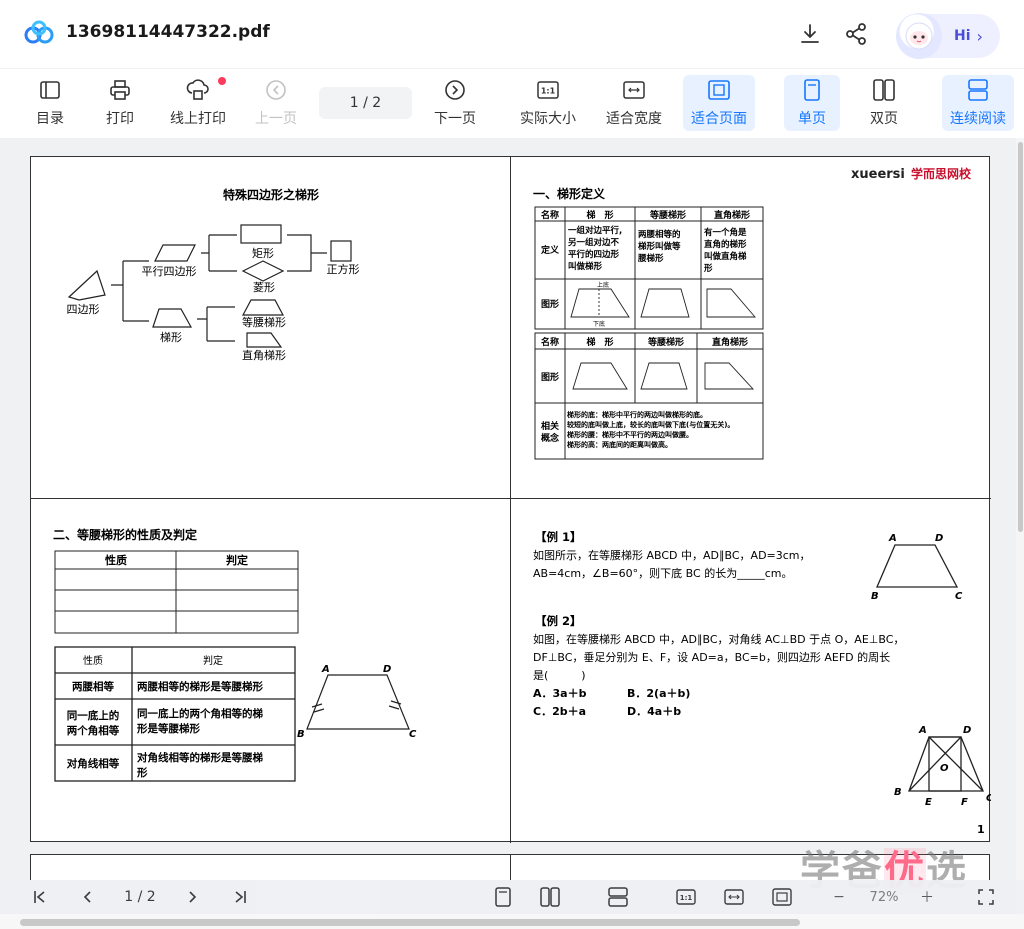  Describe the element at coordinates (810, 34) in the screenshot. I see `download-icon` at that location.